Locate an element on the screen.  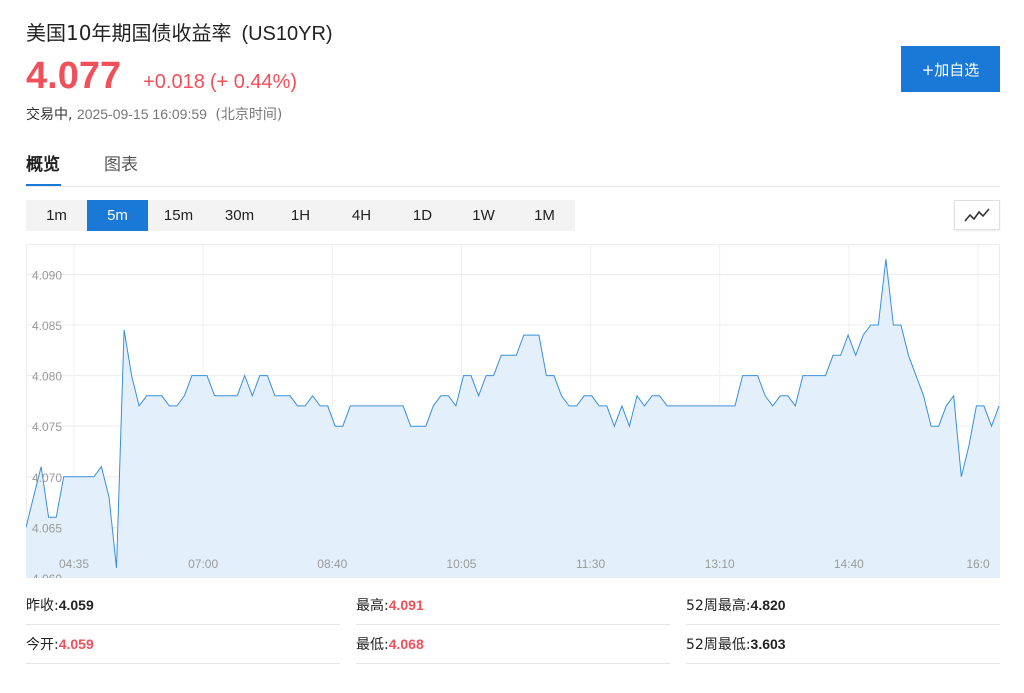
stats-row: 今开: 4.059 最低: 4.068 52周最低: 3.603 is located at coordinates (513, 644).